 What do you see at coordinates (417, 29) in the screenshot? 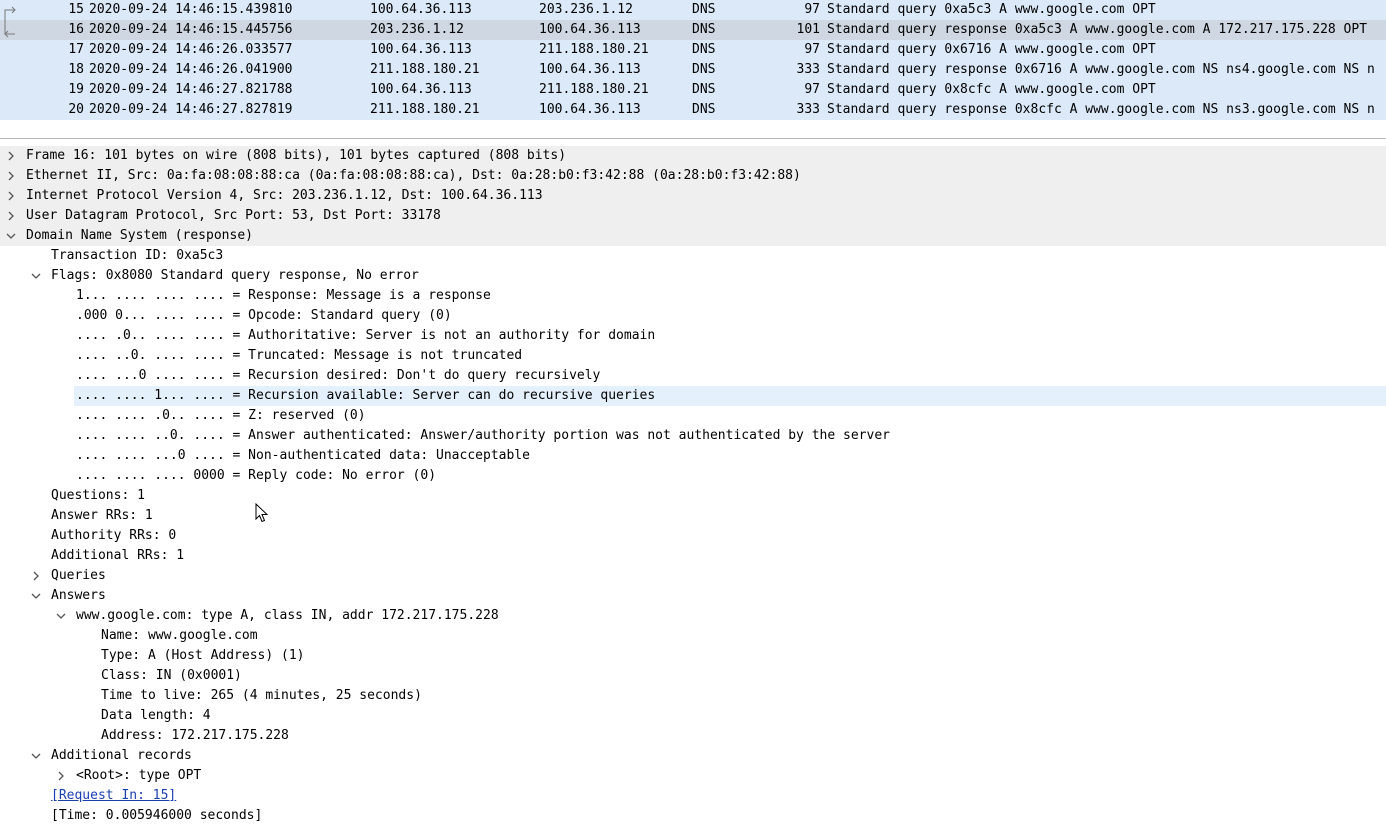
I see `packet-source: 203.236.1.12` at bounding box center [417, 29].